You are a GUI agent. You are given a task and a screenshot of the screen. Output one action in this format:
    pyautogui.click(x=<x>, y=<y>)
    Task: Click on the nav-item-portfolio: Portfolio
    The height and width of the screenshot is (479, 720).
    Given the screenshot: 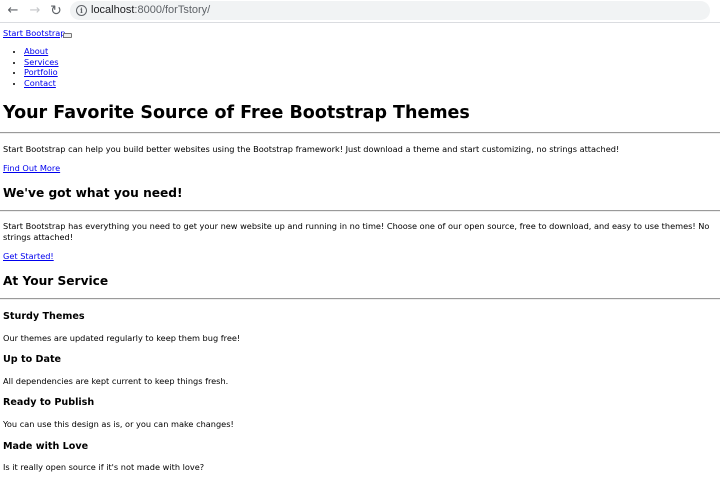 What is the action you would take?
    pyautogui.click(x=41, y=72)
    